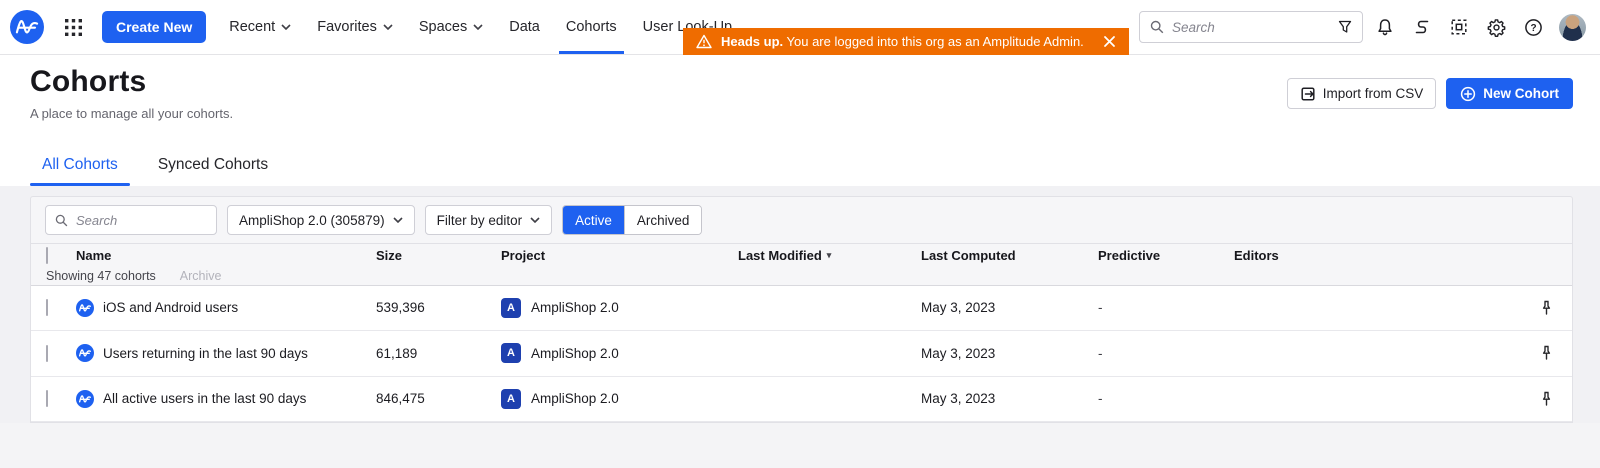 Image resolution: width=1600 pixels, height=468 pixels. I want to click on page-title: Cohorts, so click(88, 81).